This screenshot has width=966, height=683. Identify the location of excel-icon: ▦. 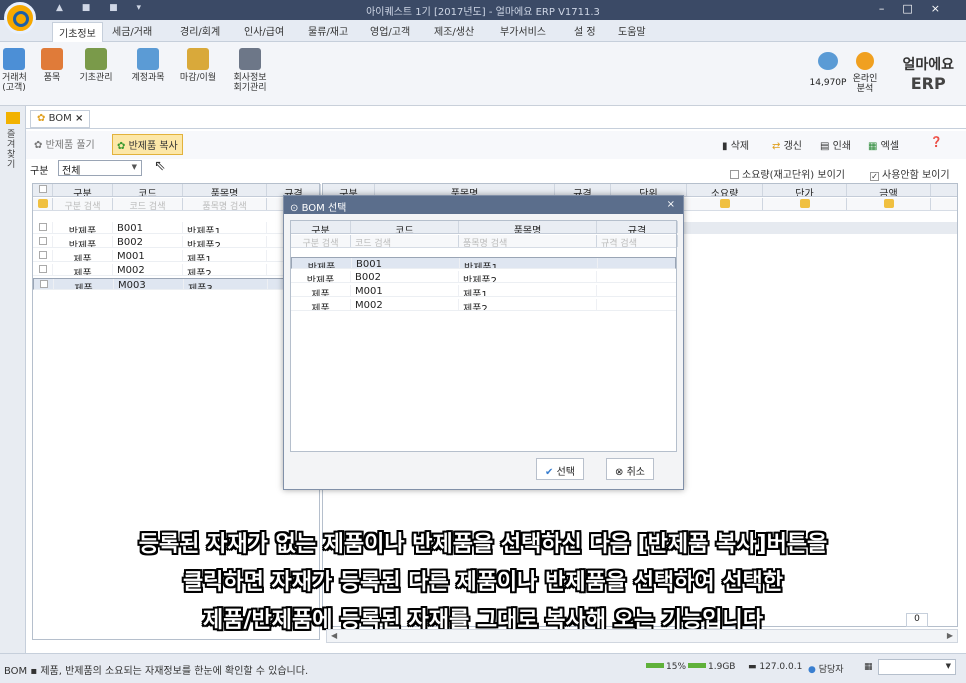
(873, 146).